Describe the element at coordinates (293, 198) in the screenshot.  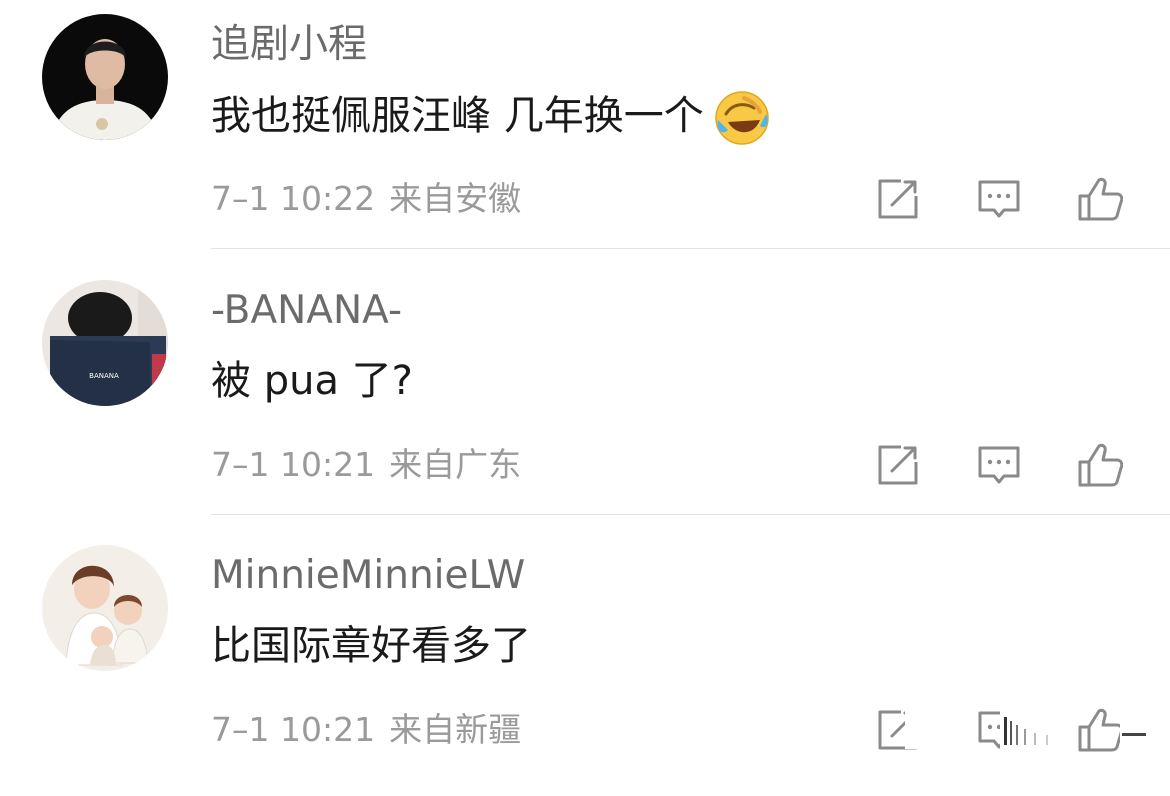
I see `timestamp: 7–1 10:22` at that location.